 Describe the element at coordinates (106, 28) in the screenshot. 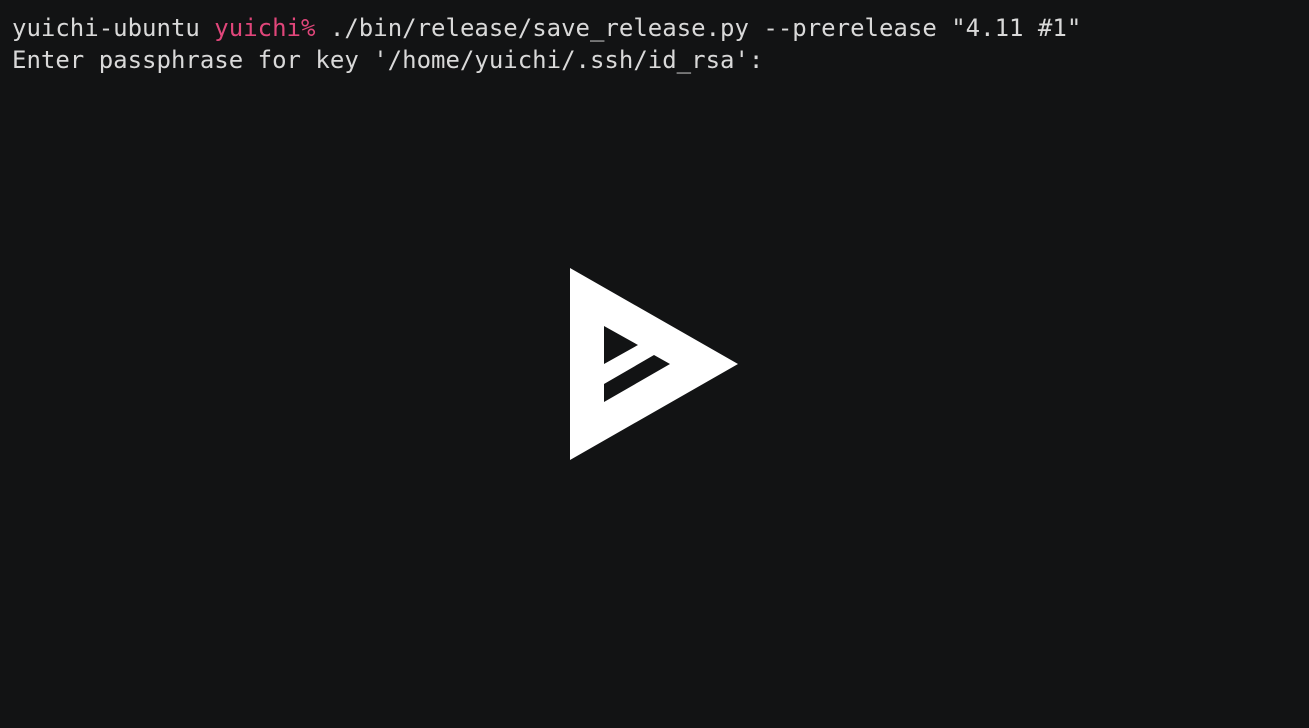

I see `prompt-host: yuichi-ubuntu` at that location.